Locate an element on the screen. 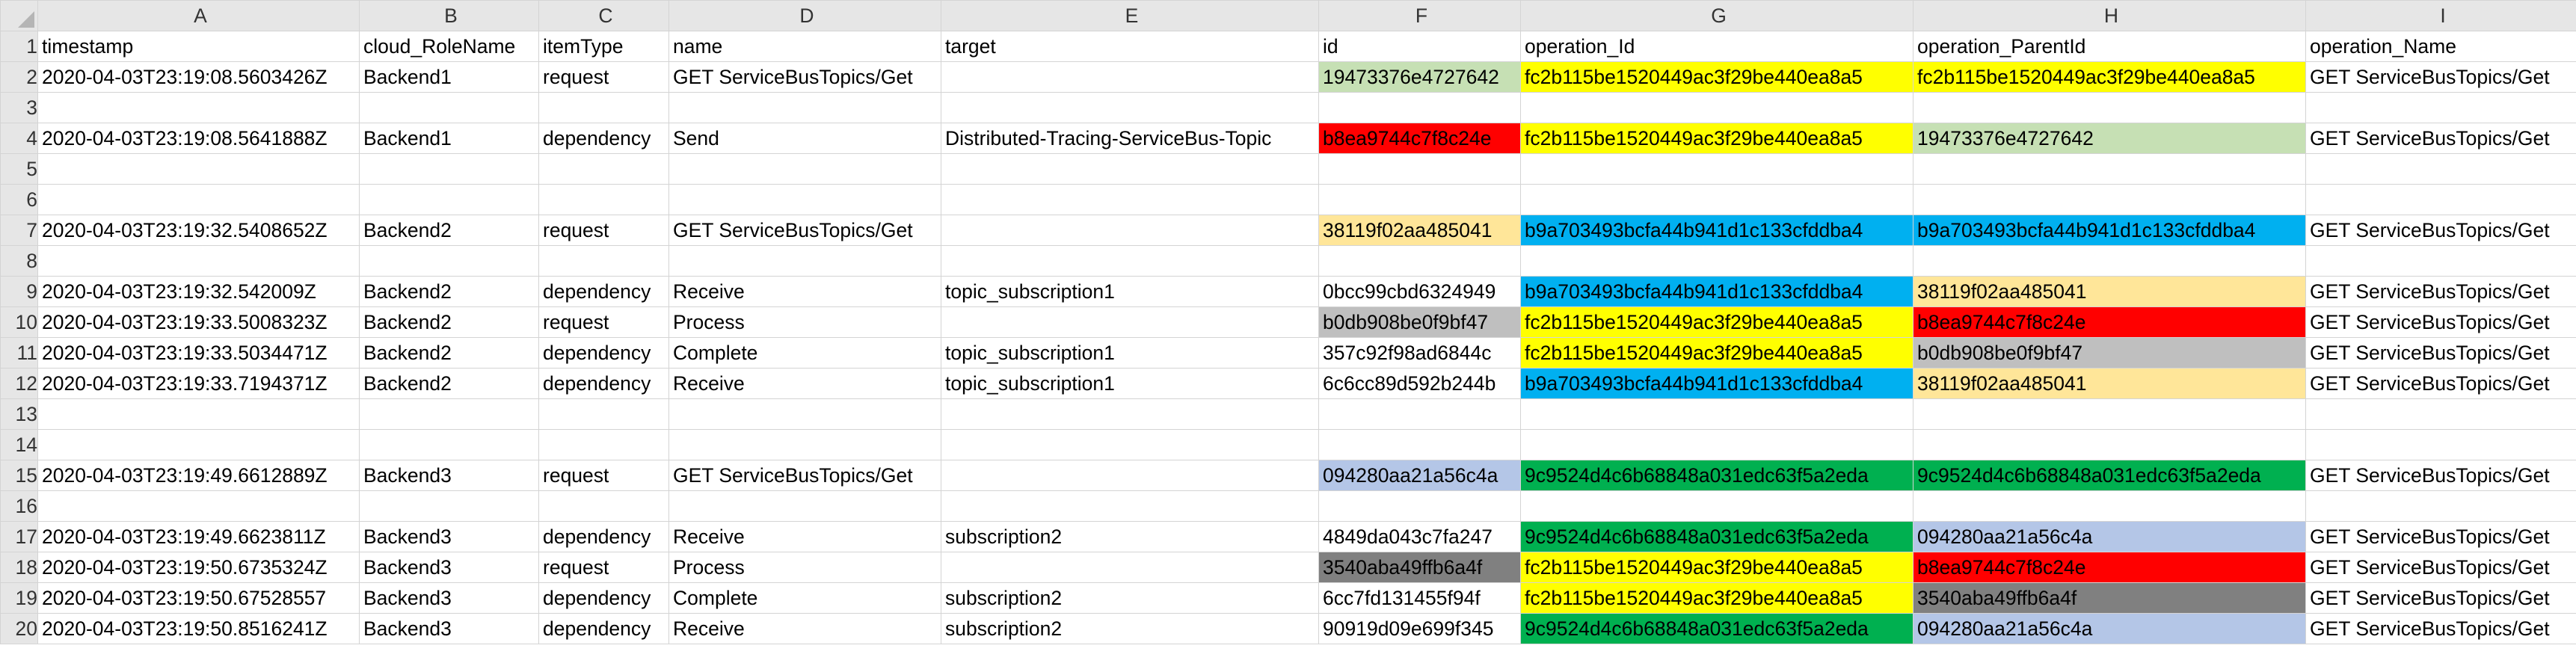 This screenshot has width=2576, height=669. cell-d6 is located at coordinates (804, 199).